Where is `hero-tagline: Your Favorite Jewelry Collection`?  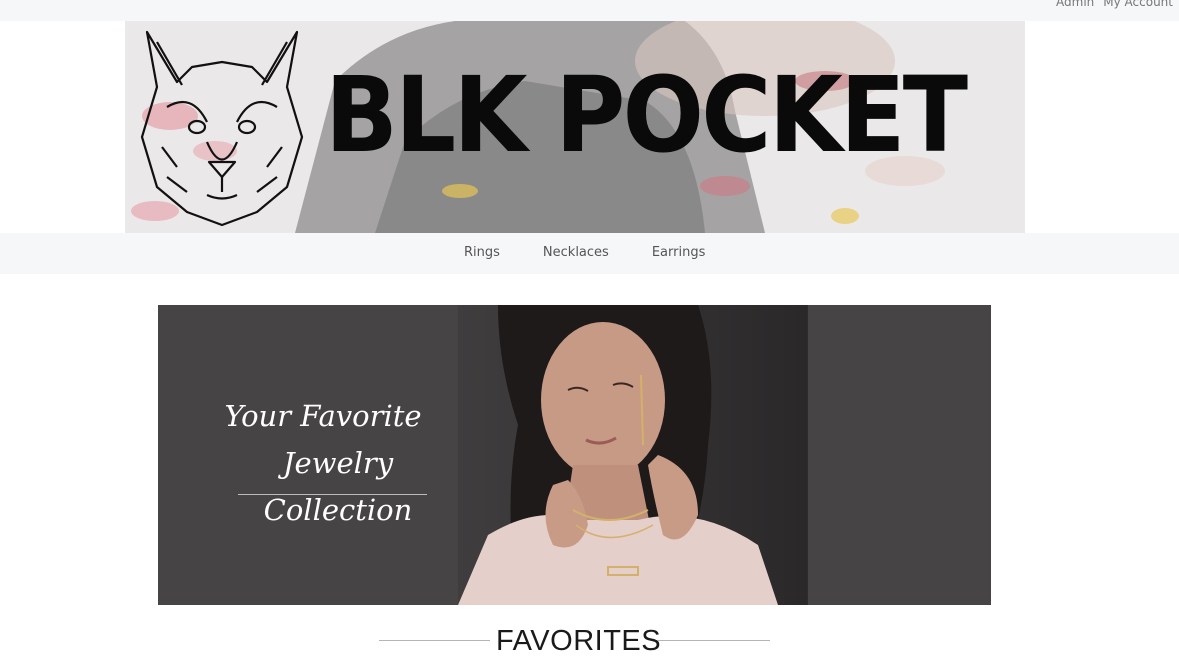 hero-tagline: Your Favorite Jewelry Collection is located at coordinates (338, 463).